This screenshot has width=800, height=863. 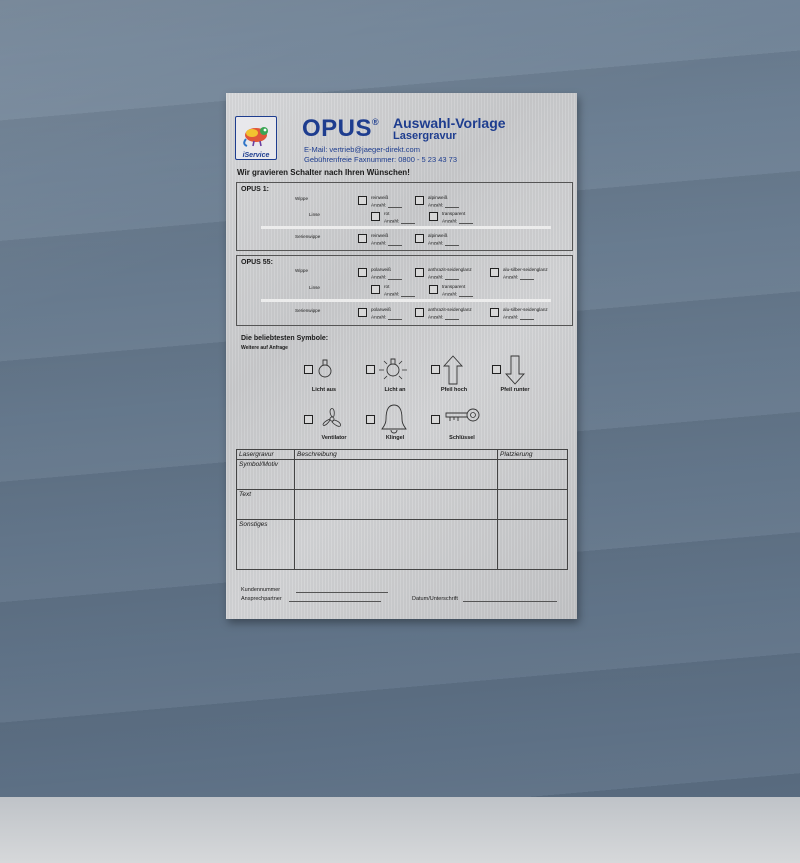 What do you see at coordinates (255, 189) in the screenshot?
I see `section-title: OPUS 1:` at bounding box center [255, 189].